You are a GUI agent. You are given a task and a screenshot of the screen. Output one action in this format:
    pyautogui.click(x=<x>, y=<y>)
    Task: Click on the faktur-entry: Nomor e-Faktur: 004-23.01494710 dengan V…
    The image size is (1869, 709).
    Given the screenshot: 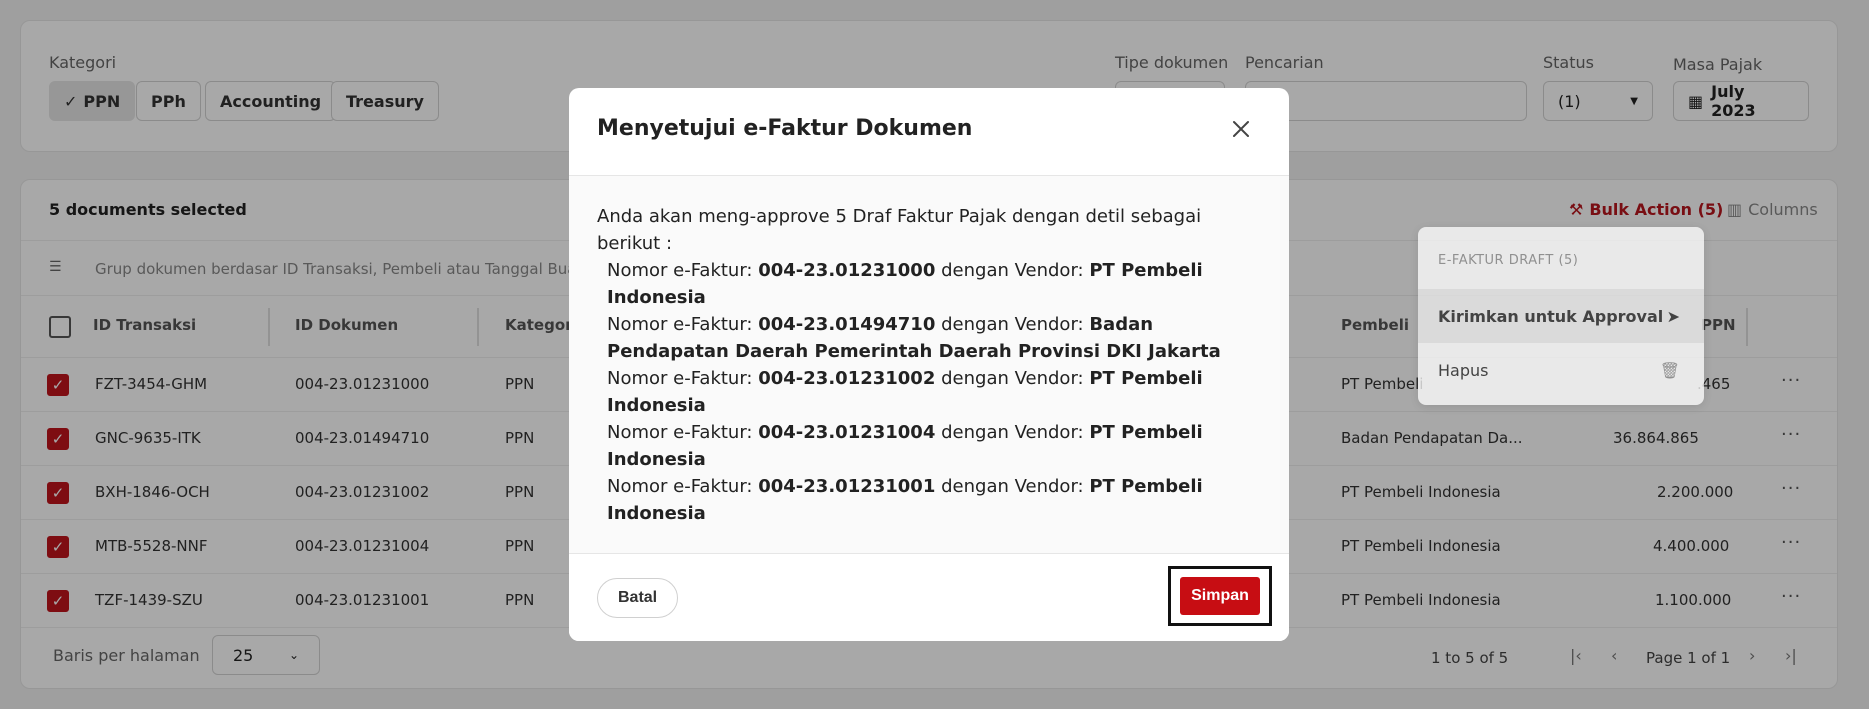 What is the action you would take?
    pyautogui.click(x=929, y=338)
    